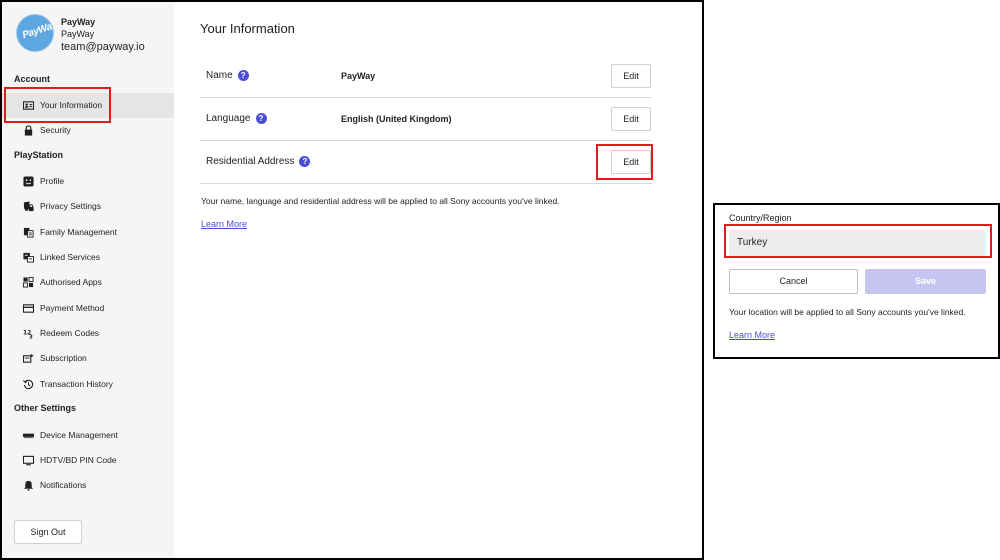  What do you see at coordinates (28, 334) in the screenshot?
I see `code-icon: 123` at bounding box center [28, 334].